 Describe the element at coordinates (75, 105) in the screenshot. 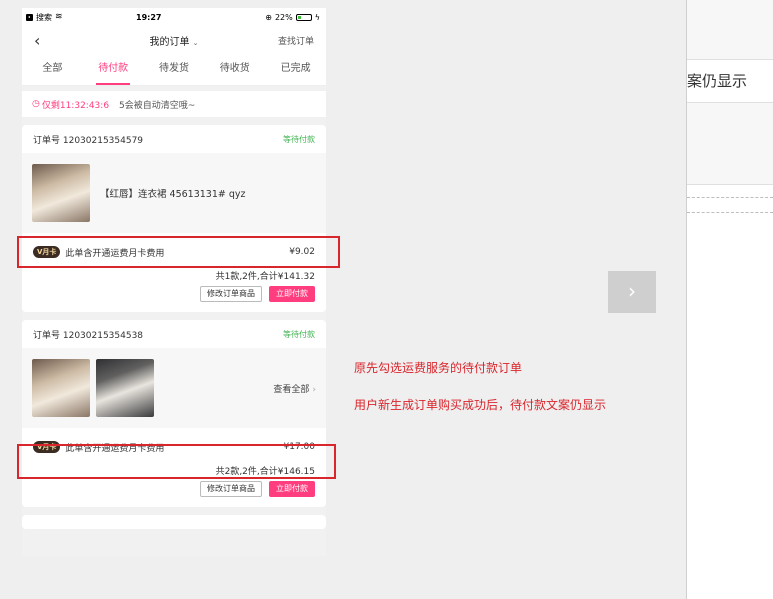

I see `countdown-timer: 仅剩11:32:43:6` at that location.